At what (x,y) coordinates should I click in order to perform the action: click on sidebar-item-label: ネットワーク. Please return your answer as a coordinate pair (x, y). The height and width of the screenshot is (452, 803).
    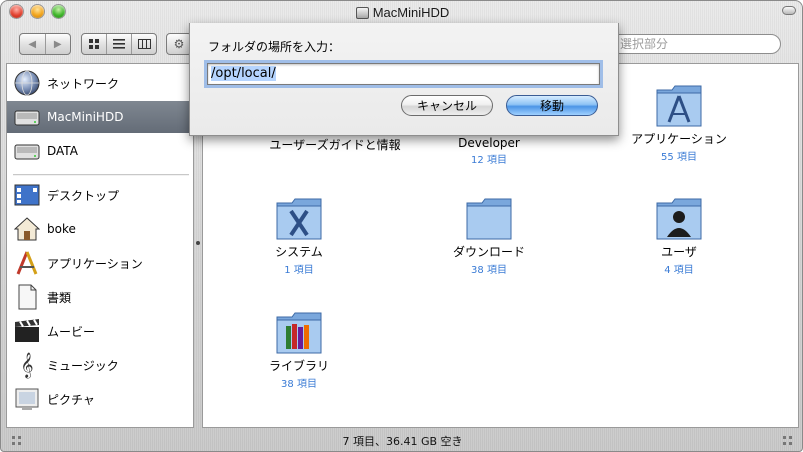
    Looking at the image, I should click on (83, 83).